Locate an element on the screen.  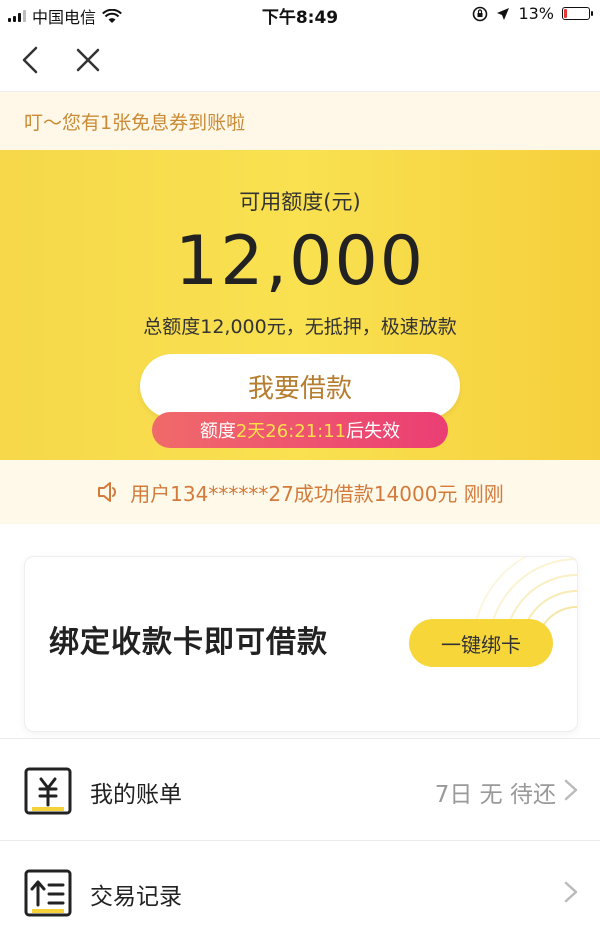
status-right: 13% is located at coordinates (532, 13).